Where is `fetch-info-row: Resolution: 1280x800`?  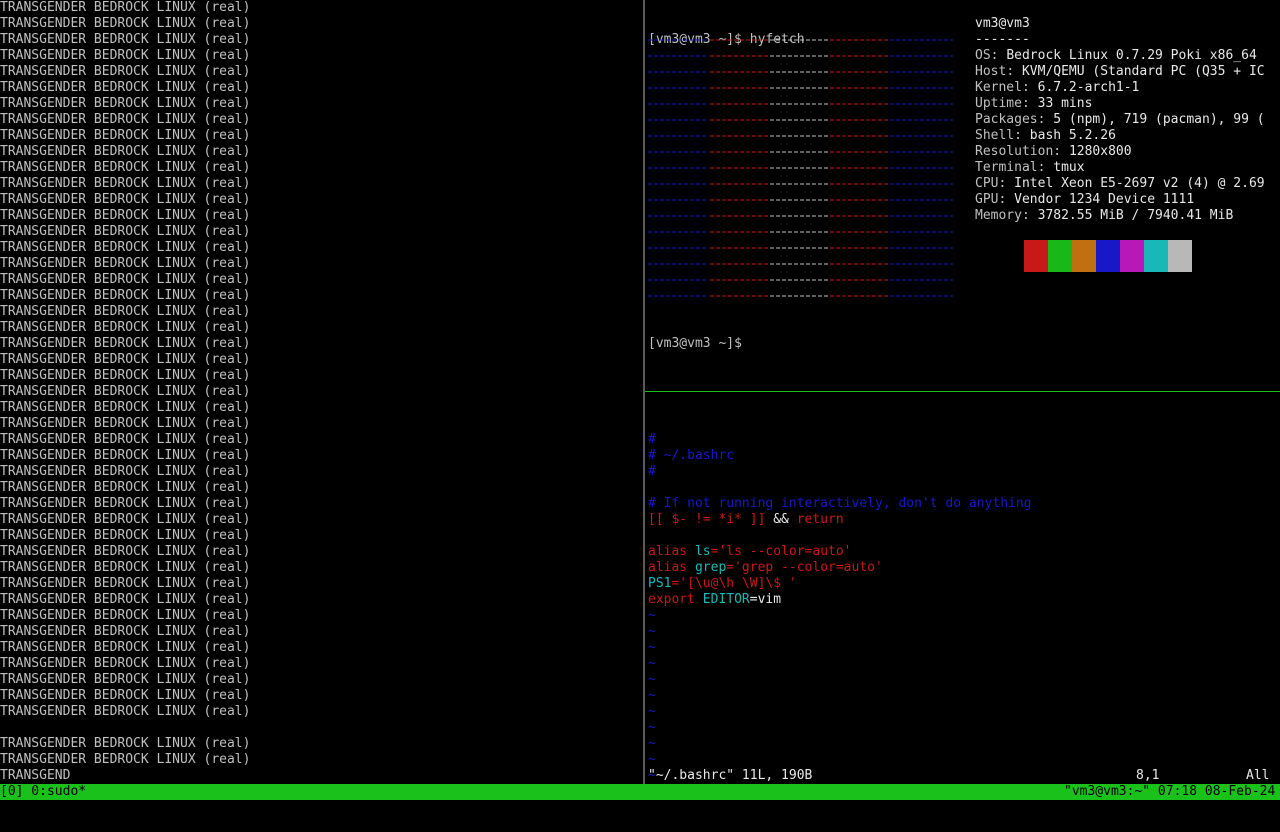 fetch-info-row: Resolution: 1280x800 is located at coordinates (1053, 151).